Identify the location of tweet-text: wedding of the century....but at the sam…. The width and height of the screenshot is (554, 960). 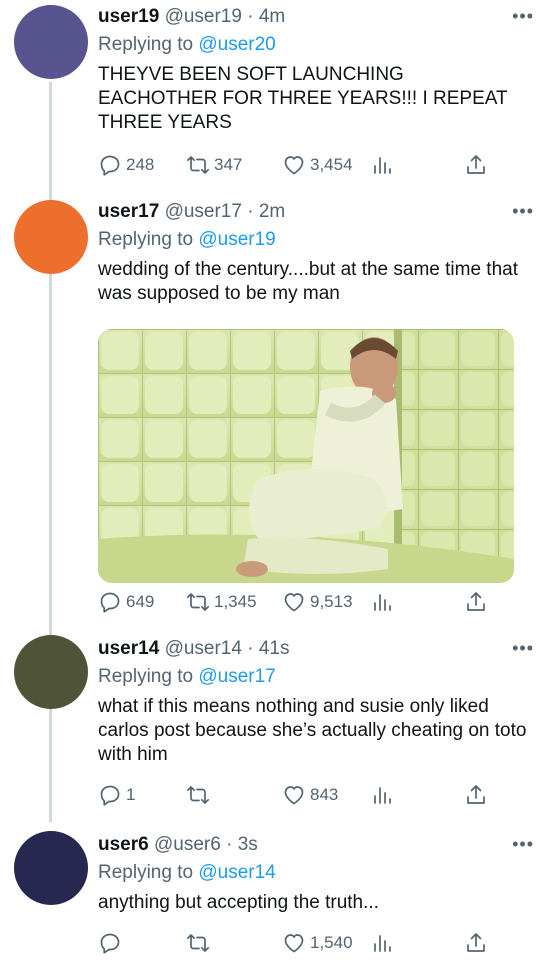
(308, 281).